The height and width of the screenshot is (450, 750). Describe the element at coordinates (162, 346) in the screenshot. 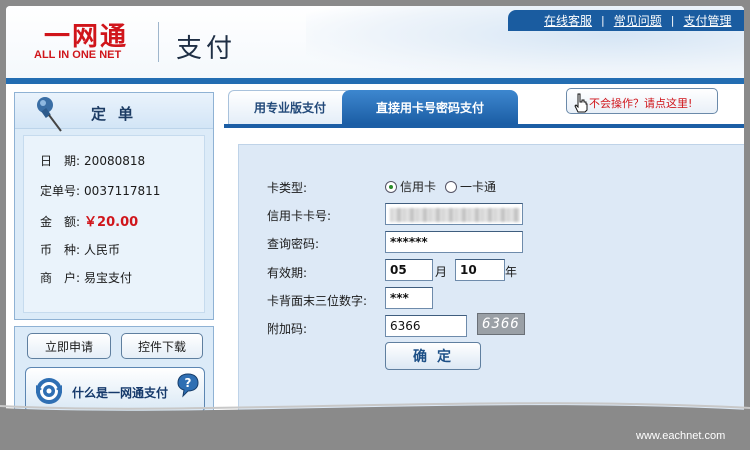

I see `download-control-button: 控件下载` at that location.